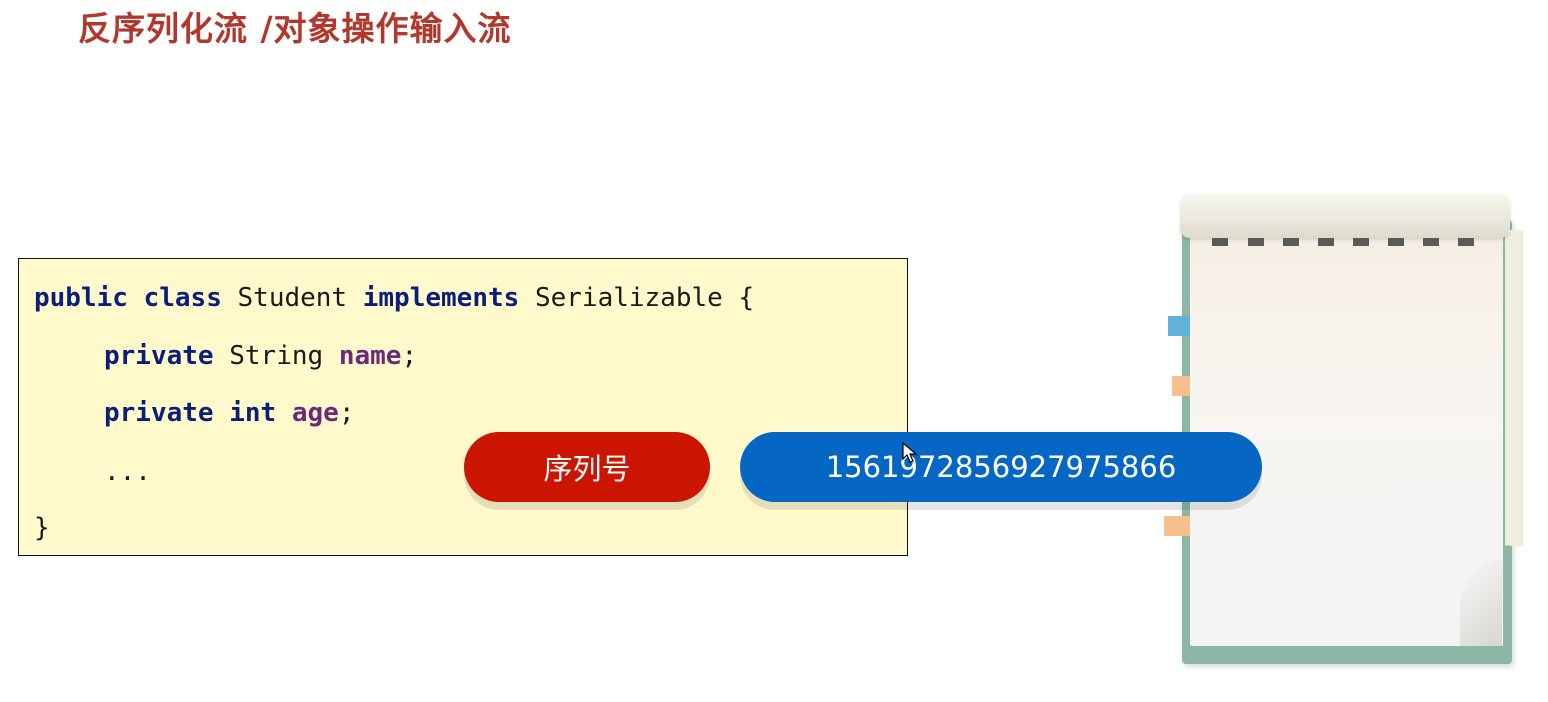  I want to click on serial-label-badge: 序列号, so click(587, 467).